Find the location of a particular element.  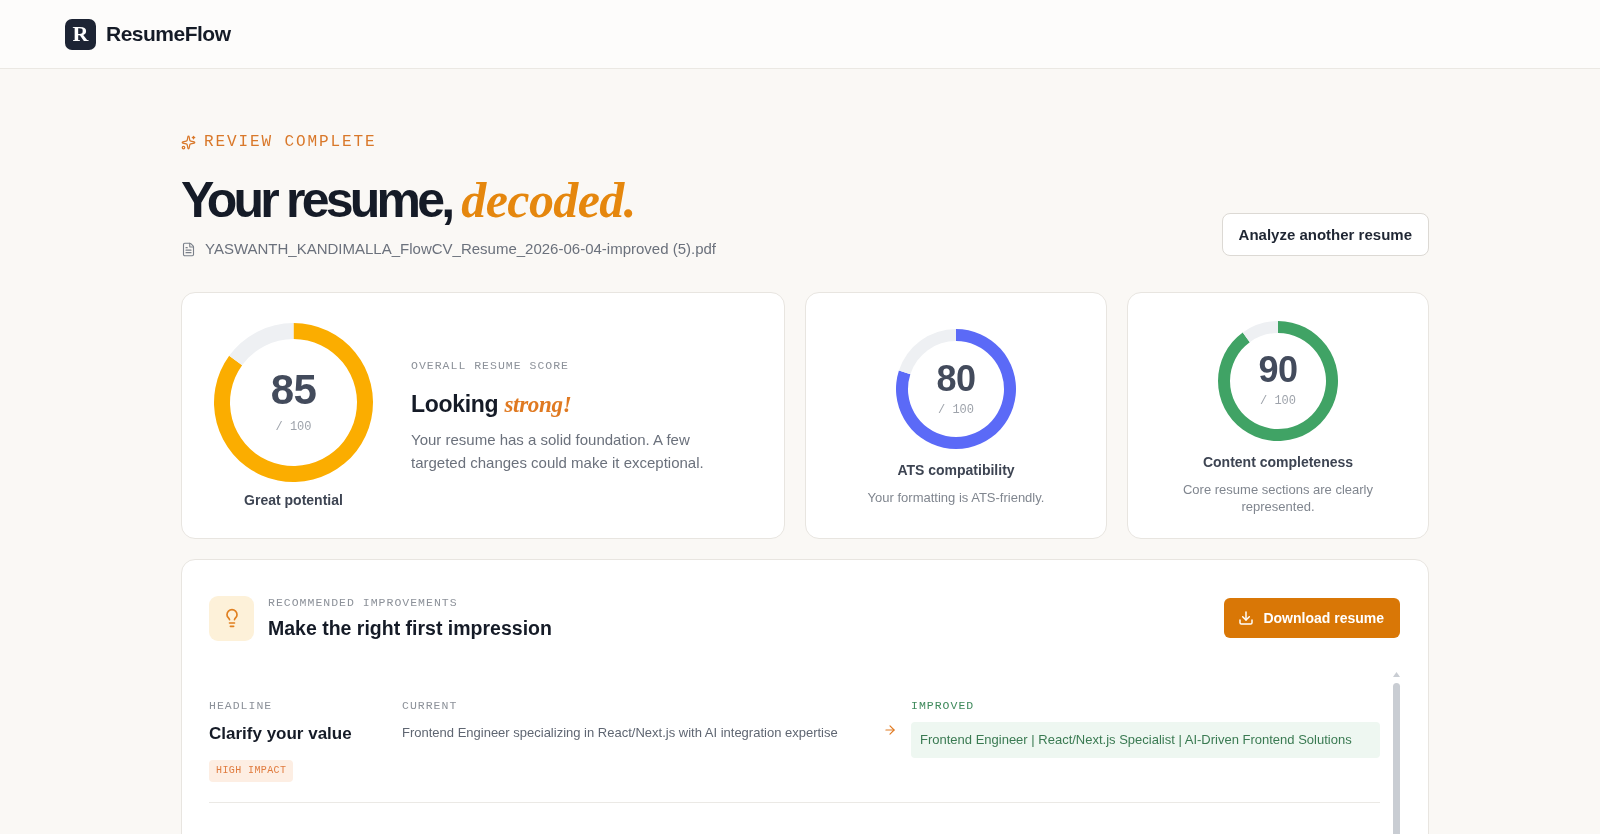

score-label: OVERALL RESUME SCORE is located at coordinates (490, 365).